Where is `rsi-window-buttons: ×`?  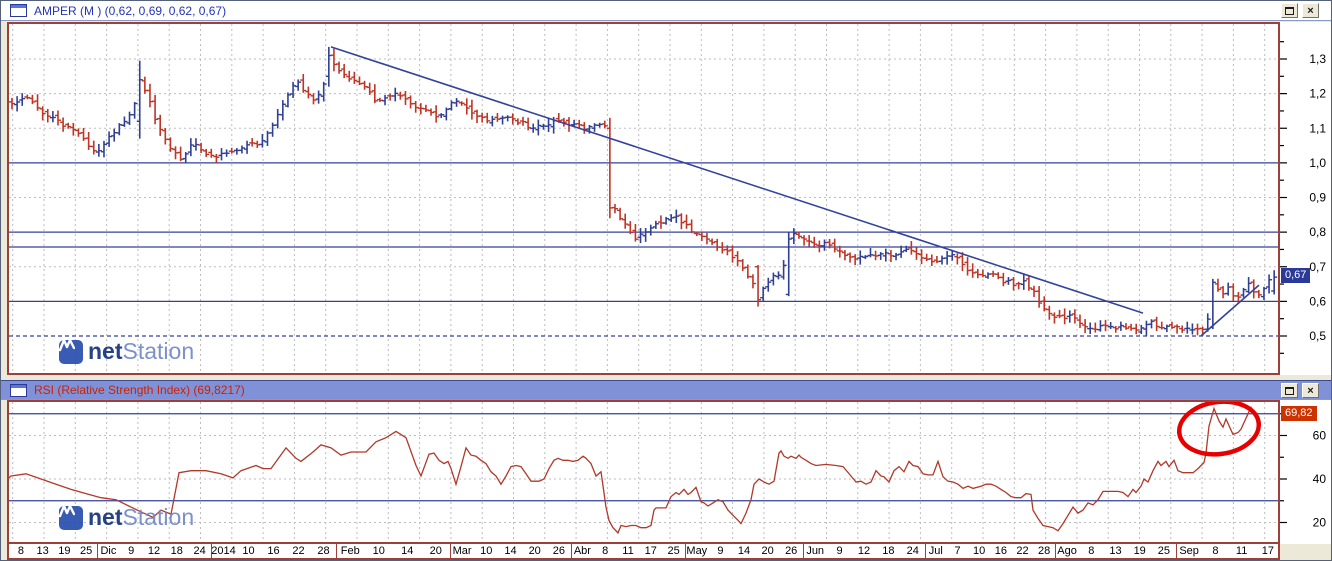 rsi-window-buttons: × is located at coordinates (1300, 390).